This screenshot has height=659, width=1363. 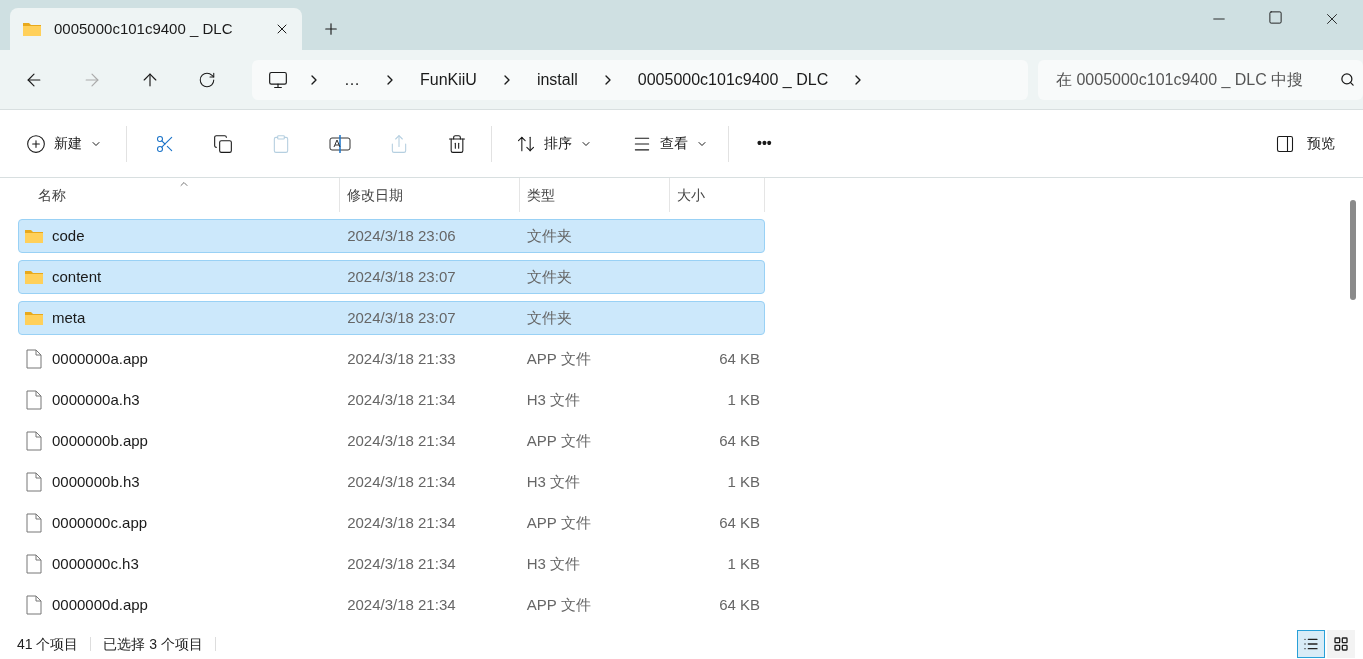 I want to click on address-bar: … FunKiiU install 0005000c101c9400 _ DLC, so click(x=640, y=79).